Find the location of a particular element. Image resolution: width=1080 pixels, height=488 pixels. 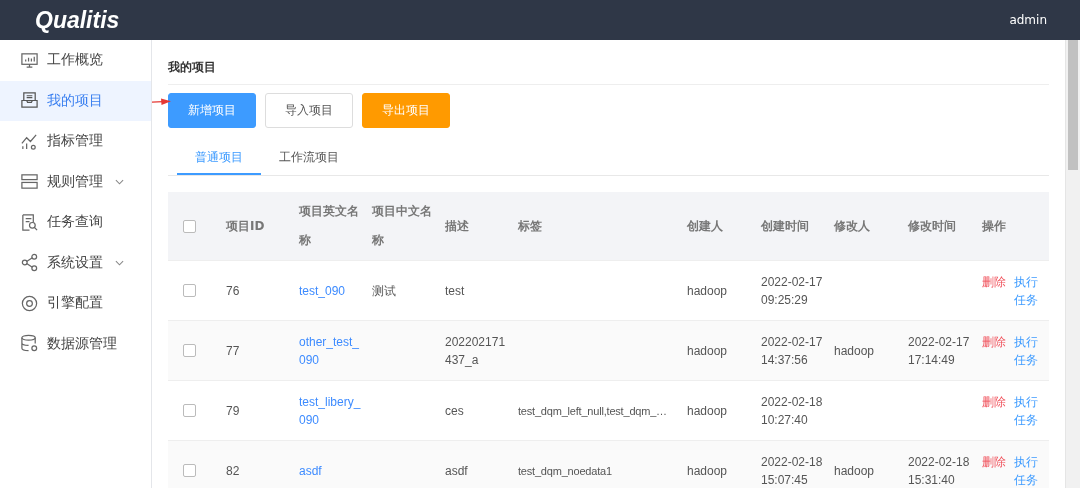

column-header: 项目ID is located at coordinates (245, 226).